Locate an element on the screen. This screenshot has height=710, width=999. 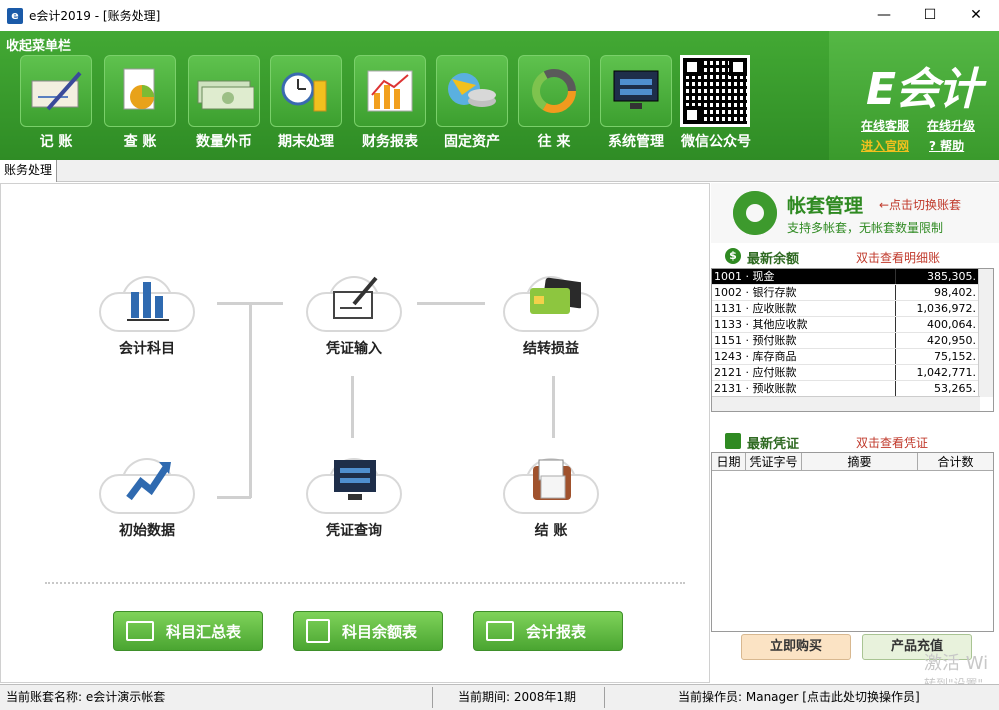
tool-period-end: 期末处理 is located at coordinates (306, 103).